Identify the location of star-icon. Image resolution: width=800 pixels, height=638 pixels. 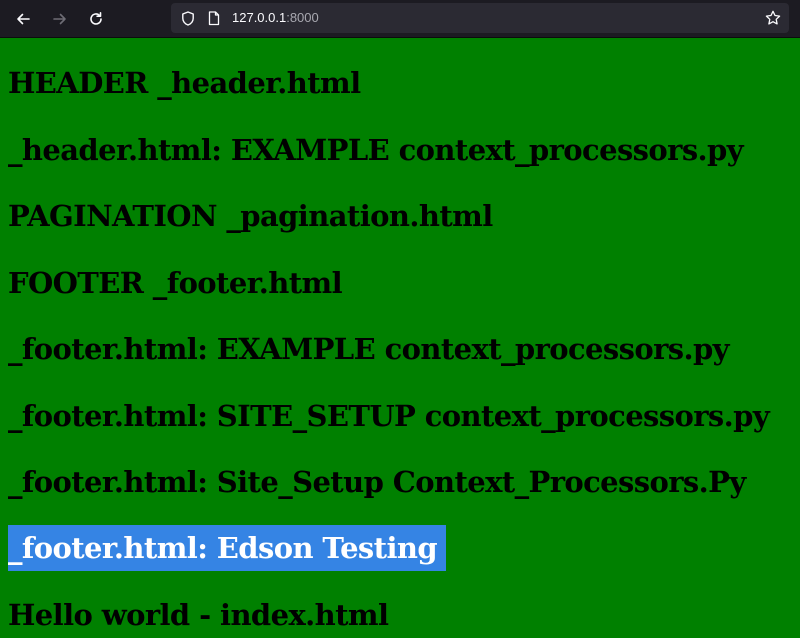
(773, 20).